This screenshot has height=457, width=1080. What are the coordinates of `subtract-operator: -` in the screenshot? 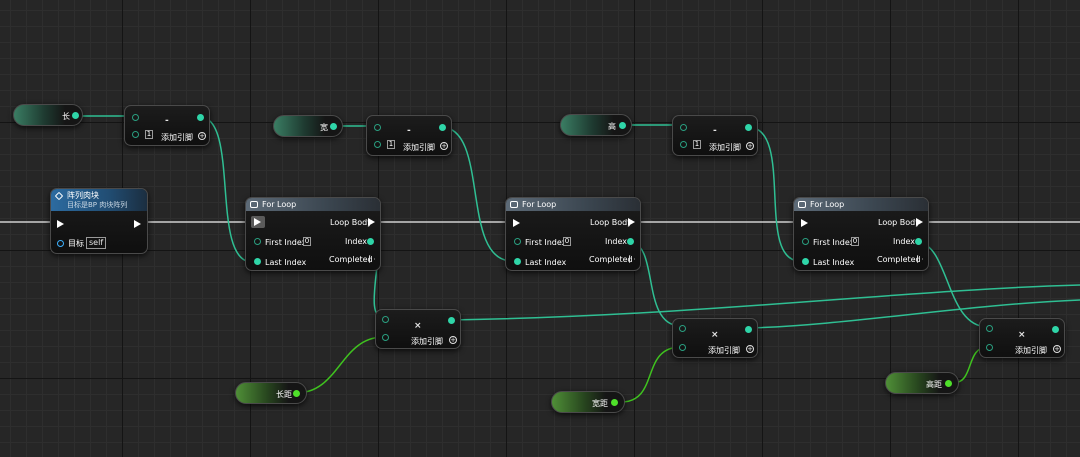 It's located at (715, 131).